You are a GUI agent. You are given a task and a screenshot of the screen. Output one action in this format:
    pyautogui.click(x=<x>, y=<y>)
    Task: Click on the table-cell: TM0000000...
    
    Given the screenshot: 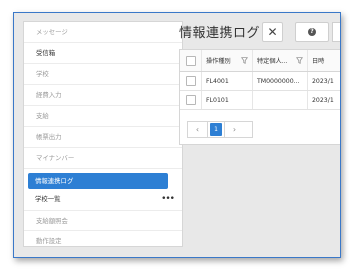 What is the action you would take?
    pyautogui.click(x=280, y=81)
    